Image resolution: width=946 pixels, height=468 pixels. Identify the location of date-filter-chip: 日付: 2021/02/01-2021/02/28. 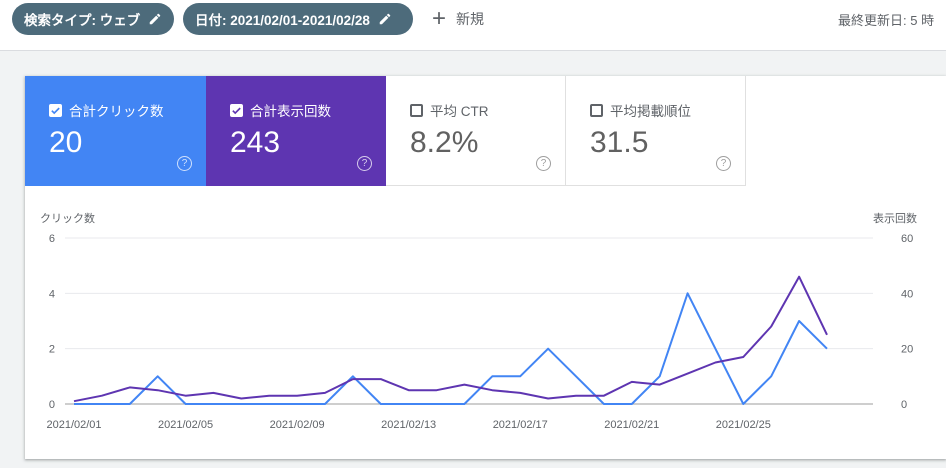
(298, 19).